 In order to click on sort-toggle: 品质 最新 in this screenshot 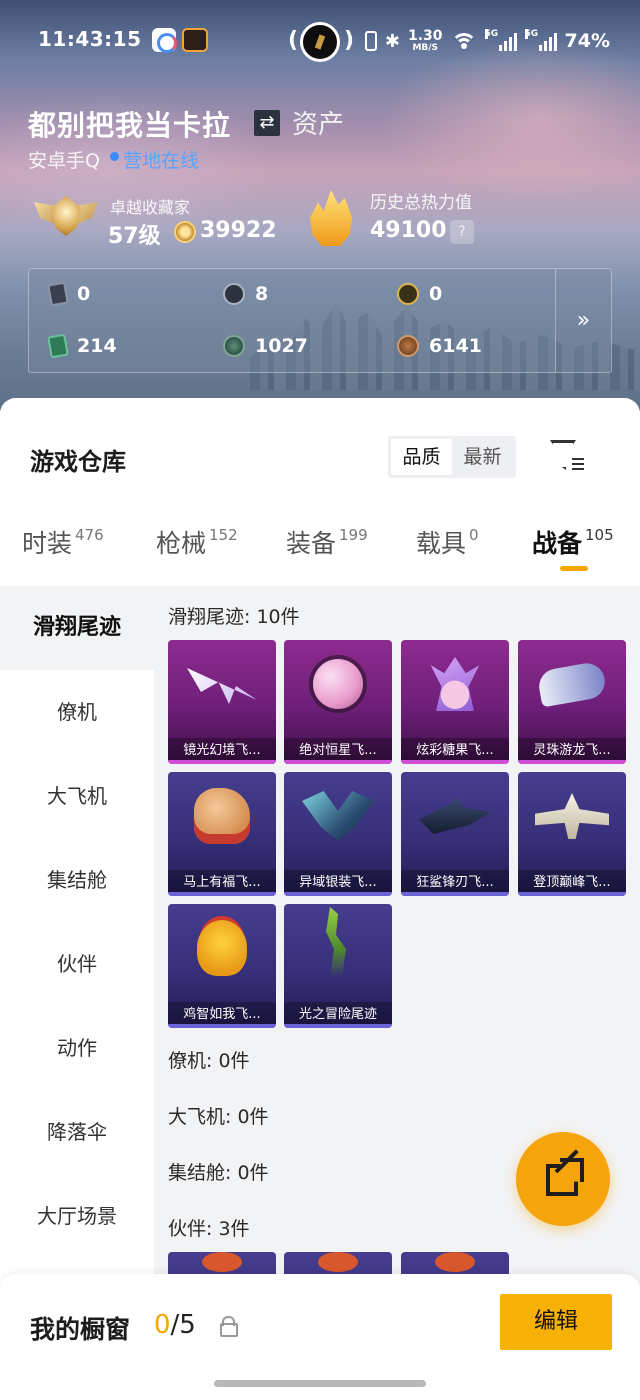, I will do `click(452, 457)`.